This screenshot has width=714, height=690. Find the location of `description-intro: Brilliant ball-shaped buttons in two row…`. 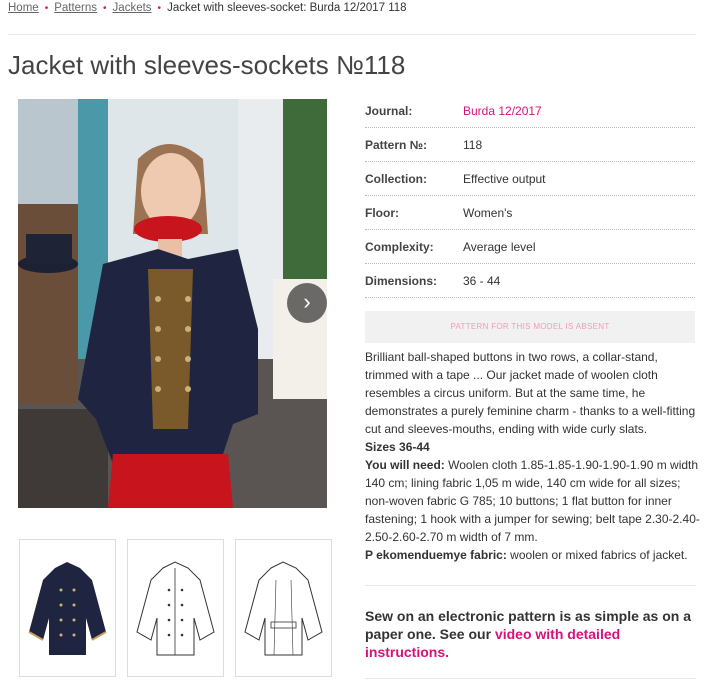

description-intro: Brilliant ball-shaped buttons in two row… is located at coordinates (530, 393).